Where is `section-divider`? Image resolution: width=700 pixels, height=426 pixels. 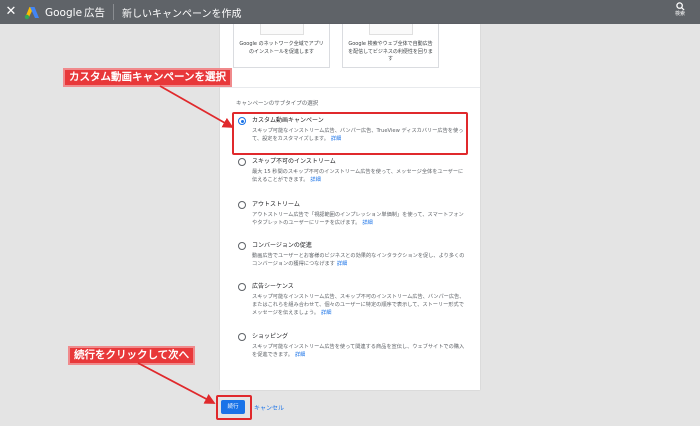 section-divider is located at coordinates (350, 87).